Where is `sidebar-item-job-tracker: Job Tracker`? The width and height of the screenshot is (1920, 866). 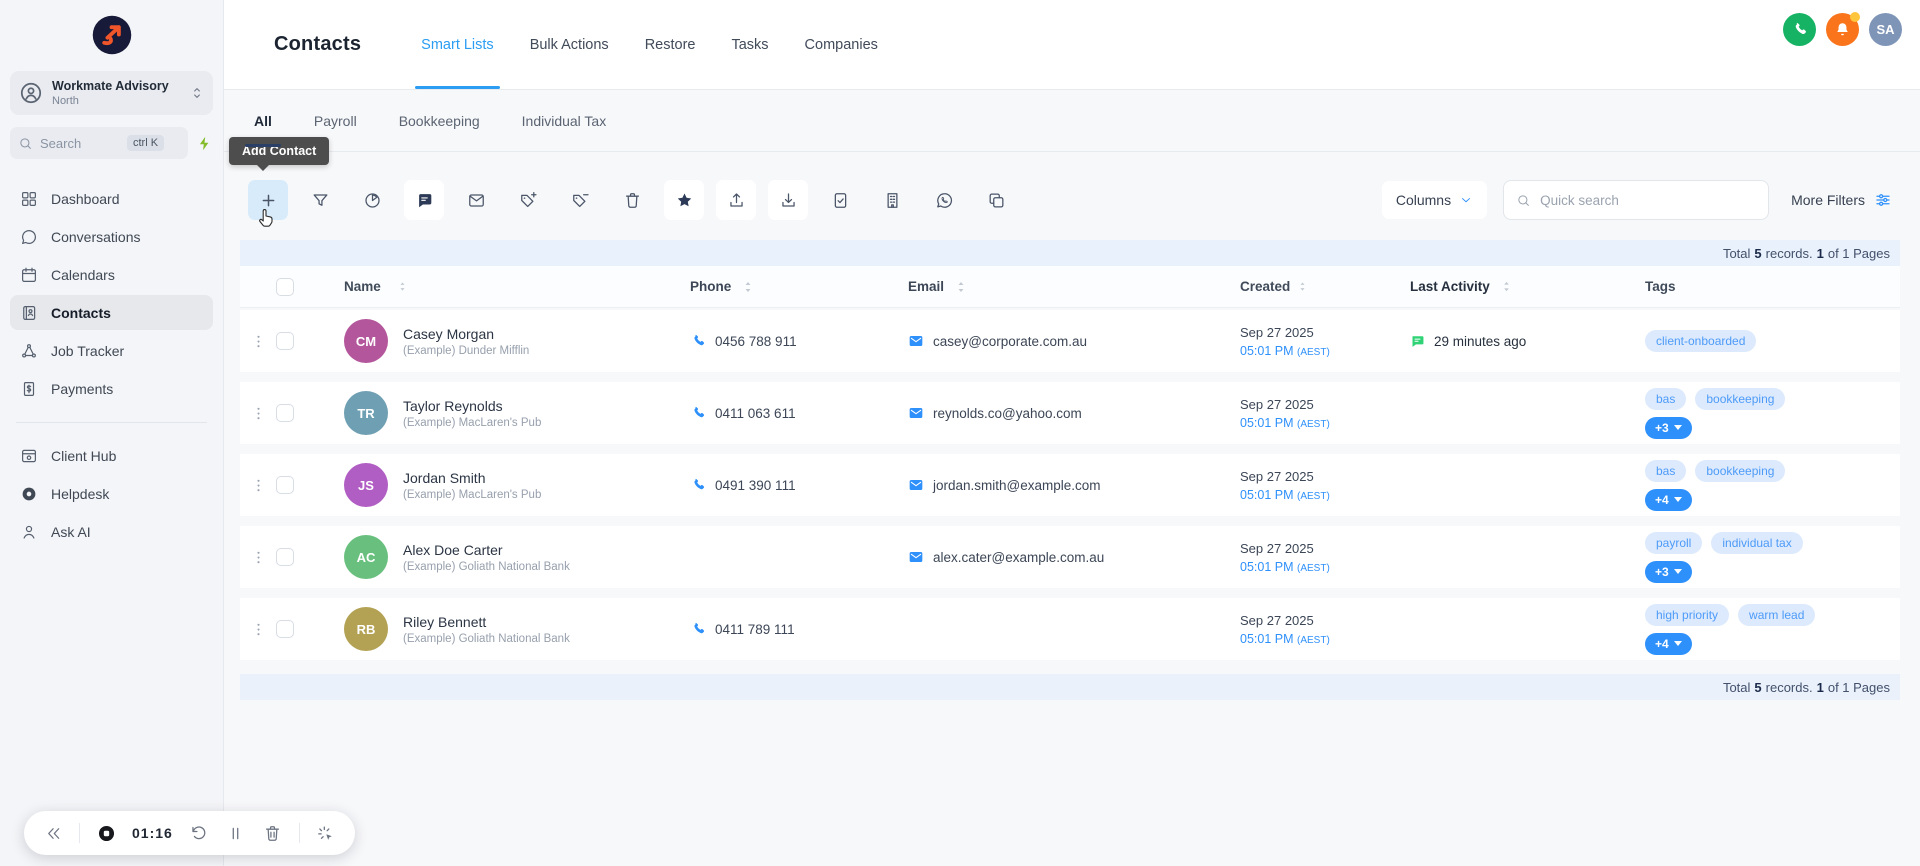 sidebar-item-job-tracker: Job Tracker is located at coordinates (111, 350).